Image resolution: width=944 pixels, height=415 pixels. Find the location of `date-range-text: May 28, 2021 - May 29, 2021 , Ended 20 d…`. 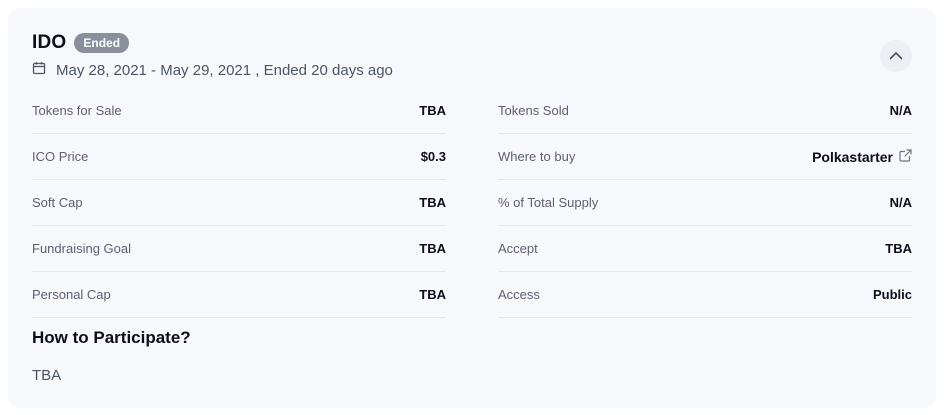

date-range-text: May 28, 2021 - May 29, 2021 , Ended 20 d… is located at coordinates (224, 70).